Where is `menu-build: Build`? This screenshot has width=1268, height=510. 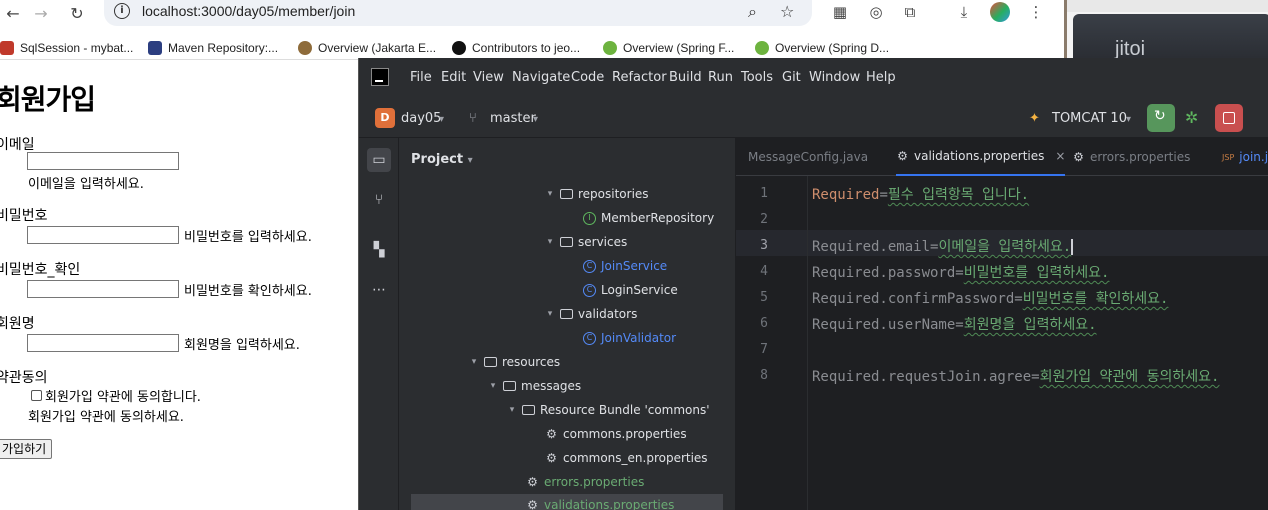 menu-build: Build is located at coordinates (685, 77).